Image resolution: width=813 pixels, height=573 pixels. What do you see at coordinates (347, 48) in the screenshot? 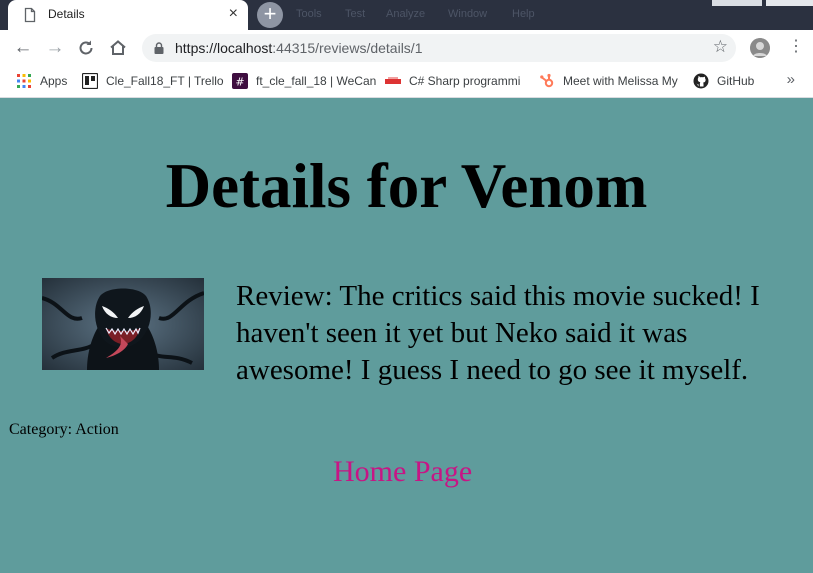
I see `url-path: :44315/reviews/details/1` at bounding box center [347, 48].